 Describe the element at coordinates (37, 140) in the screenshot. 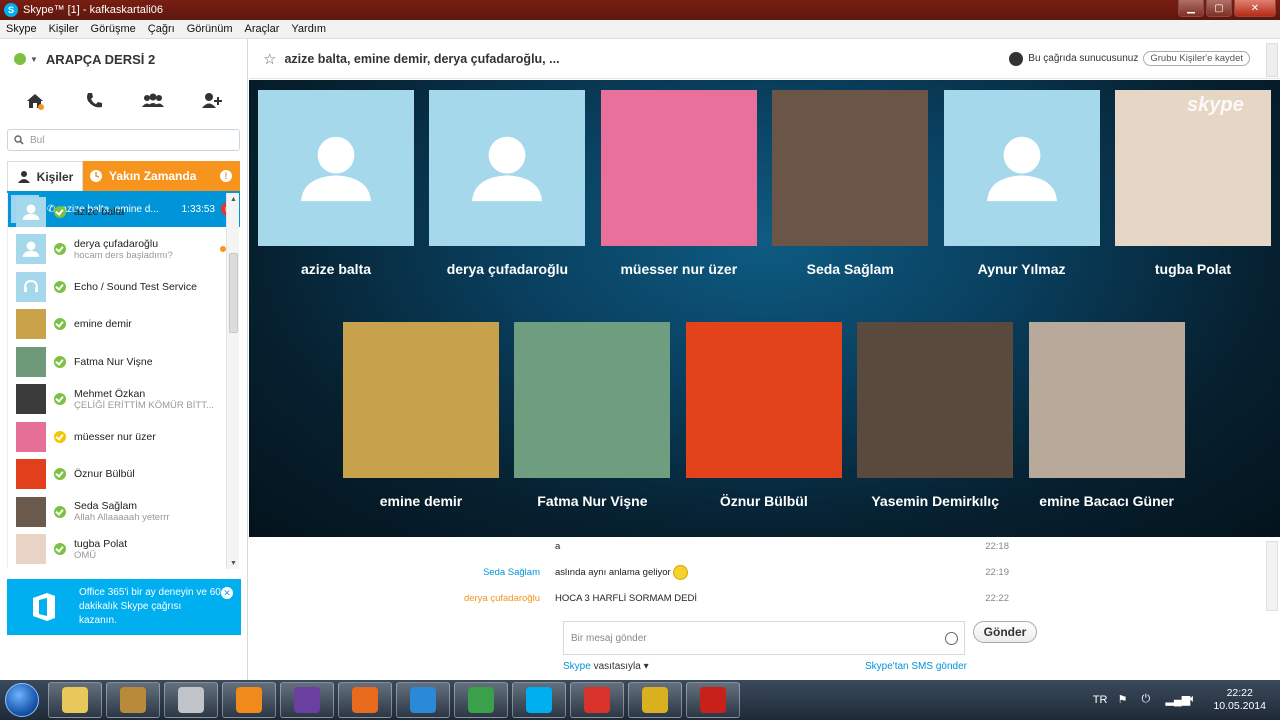

I see `search-input: Bul` at that location.